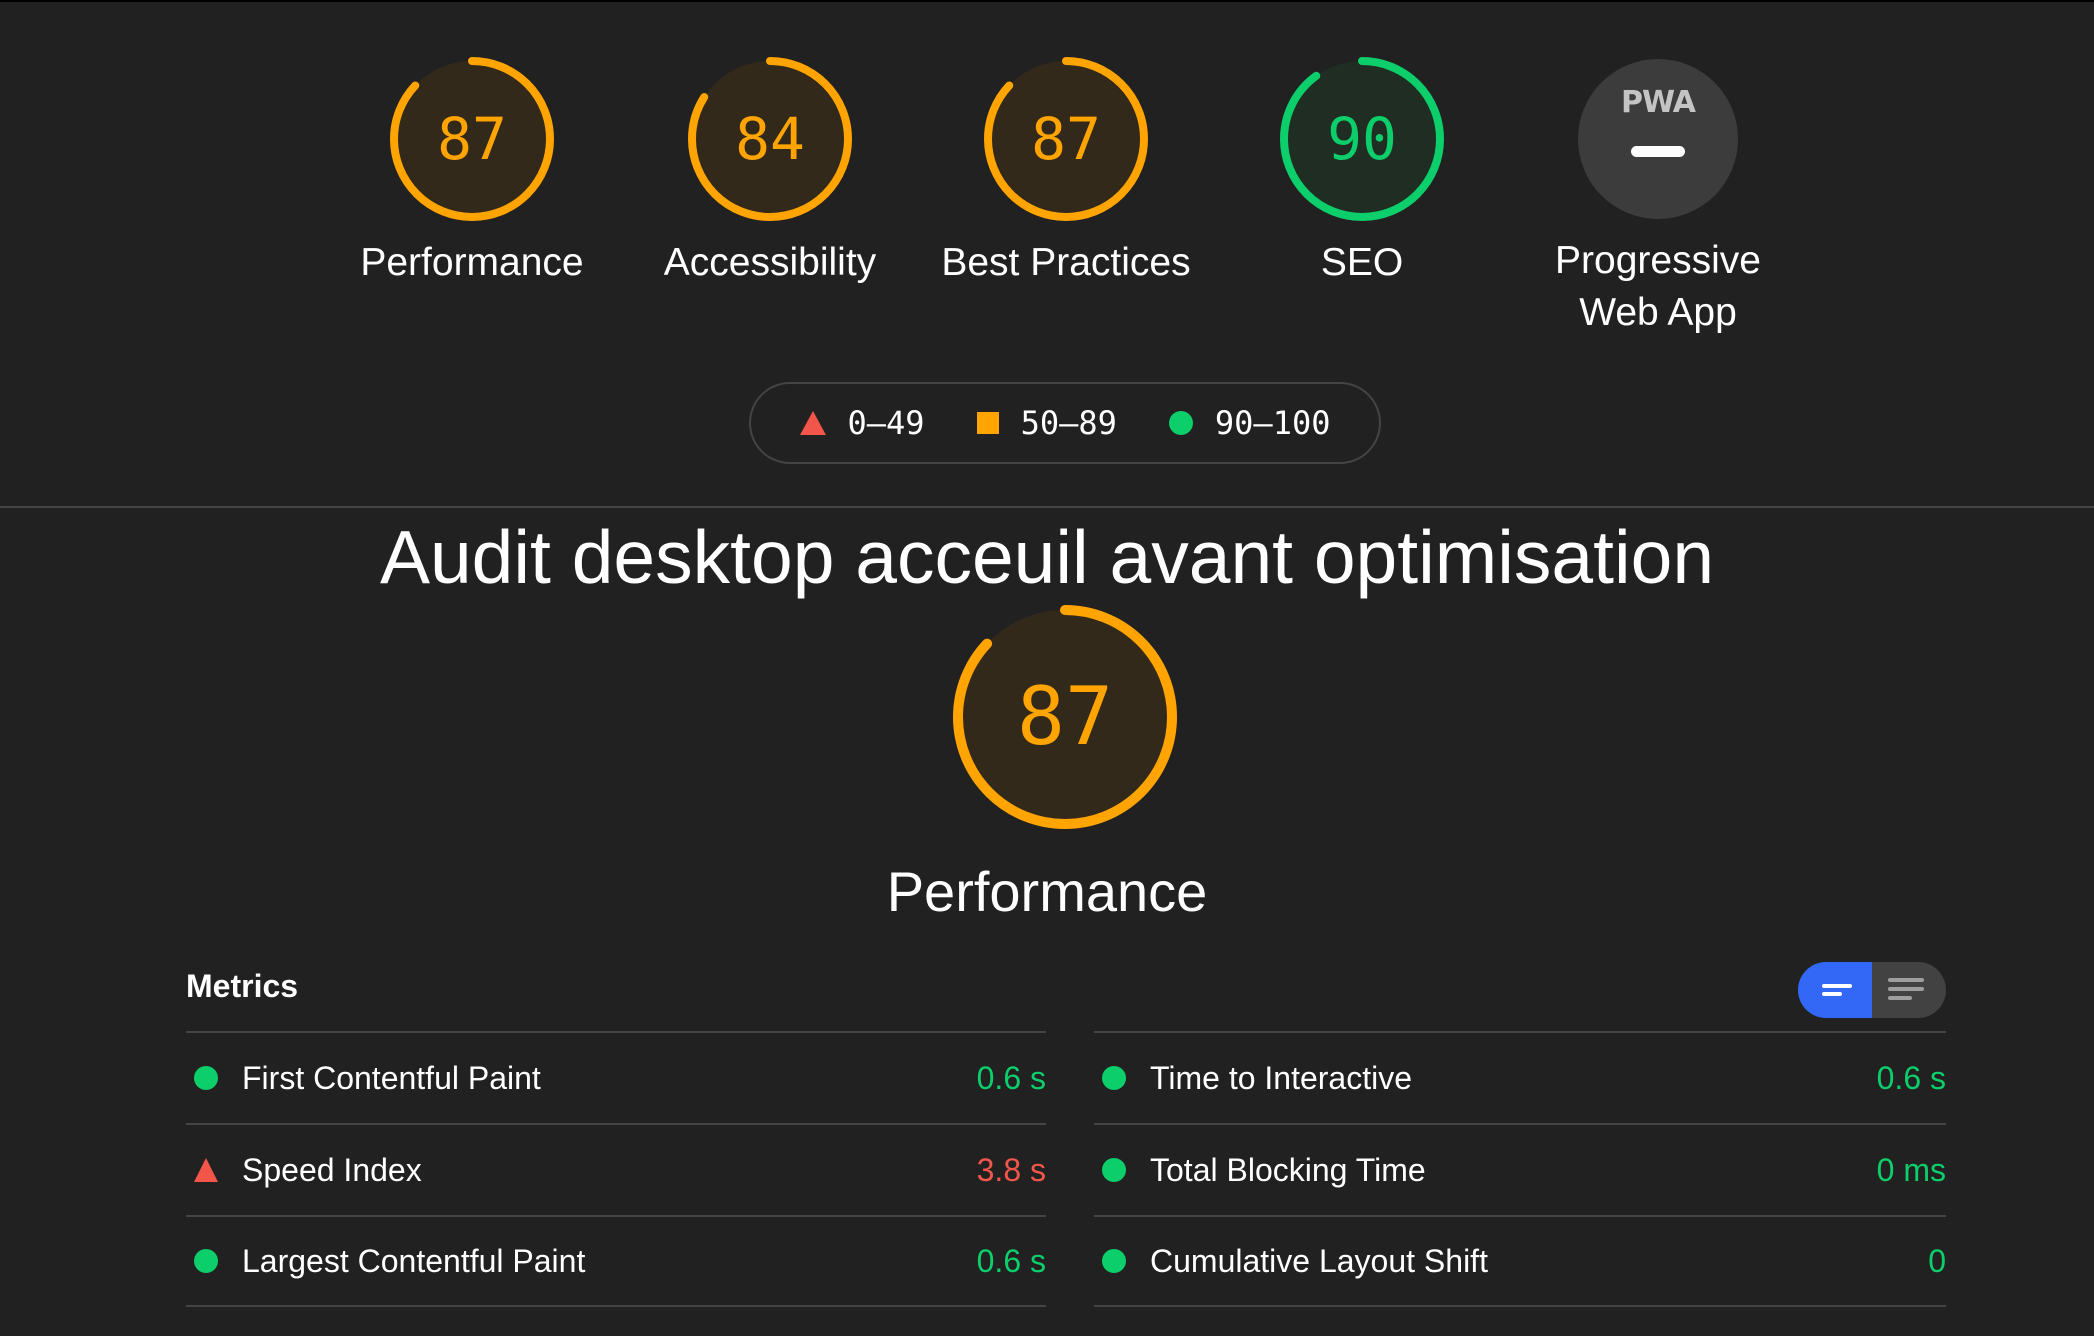  I want to click on metric-row: Total Blocking Time 0 ms, so click(1520, 1169).